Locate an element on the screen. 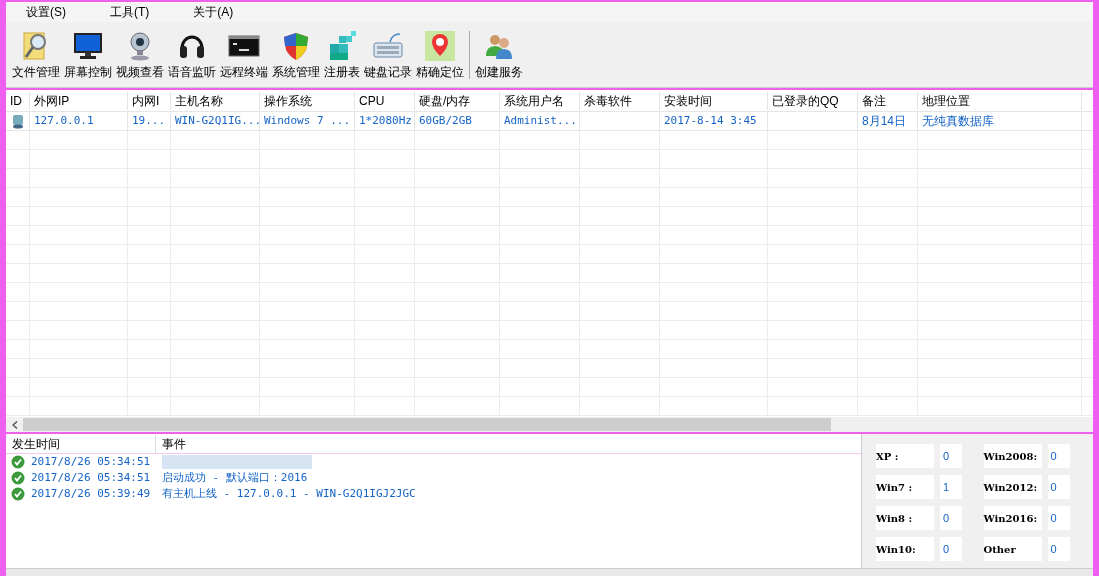 This screenshot has height=576, width=1099. os-label: Other is located at coordinates (1012, 549).